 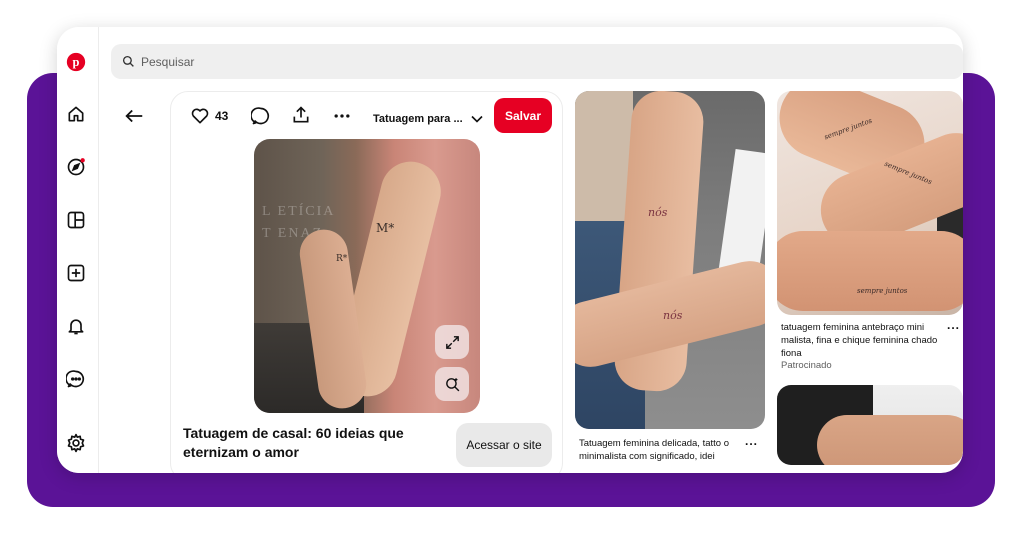 I want to click on board-icon, so click(x=76, y=220).